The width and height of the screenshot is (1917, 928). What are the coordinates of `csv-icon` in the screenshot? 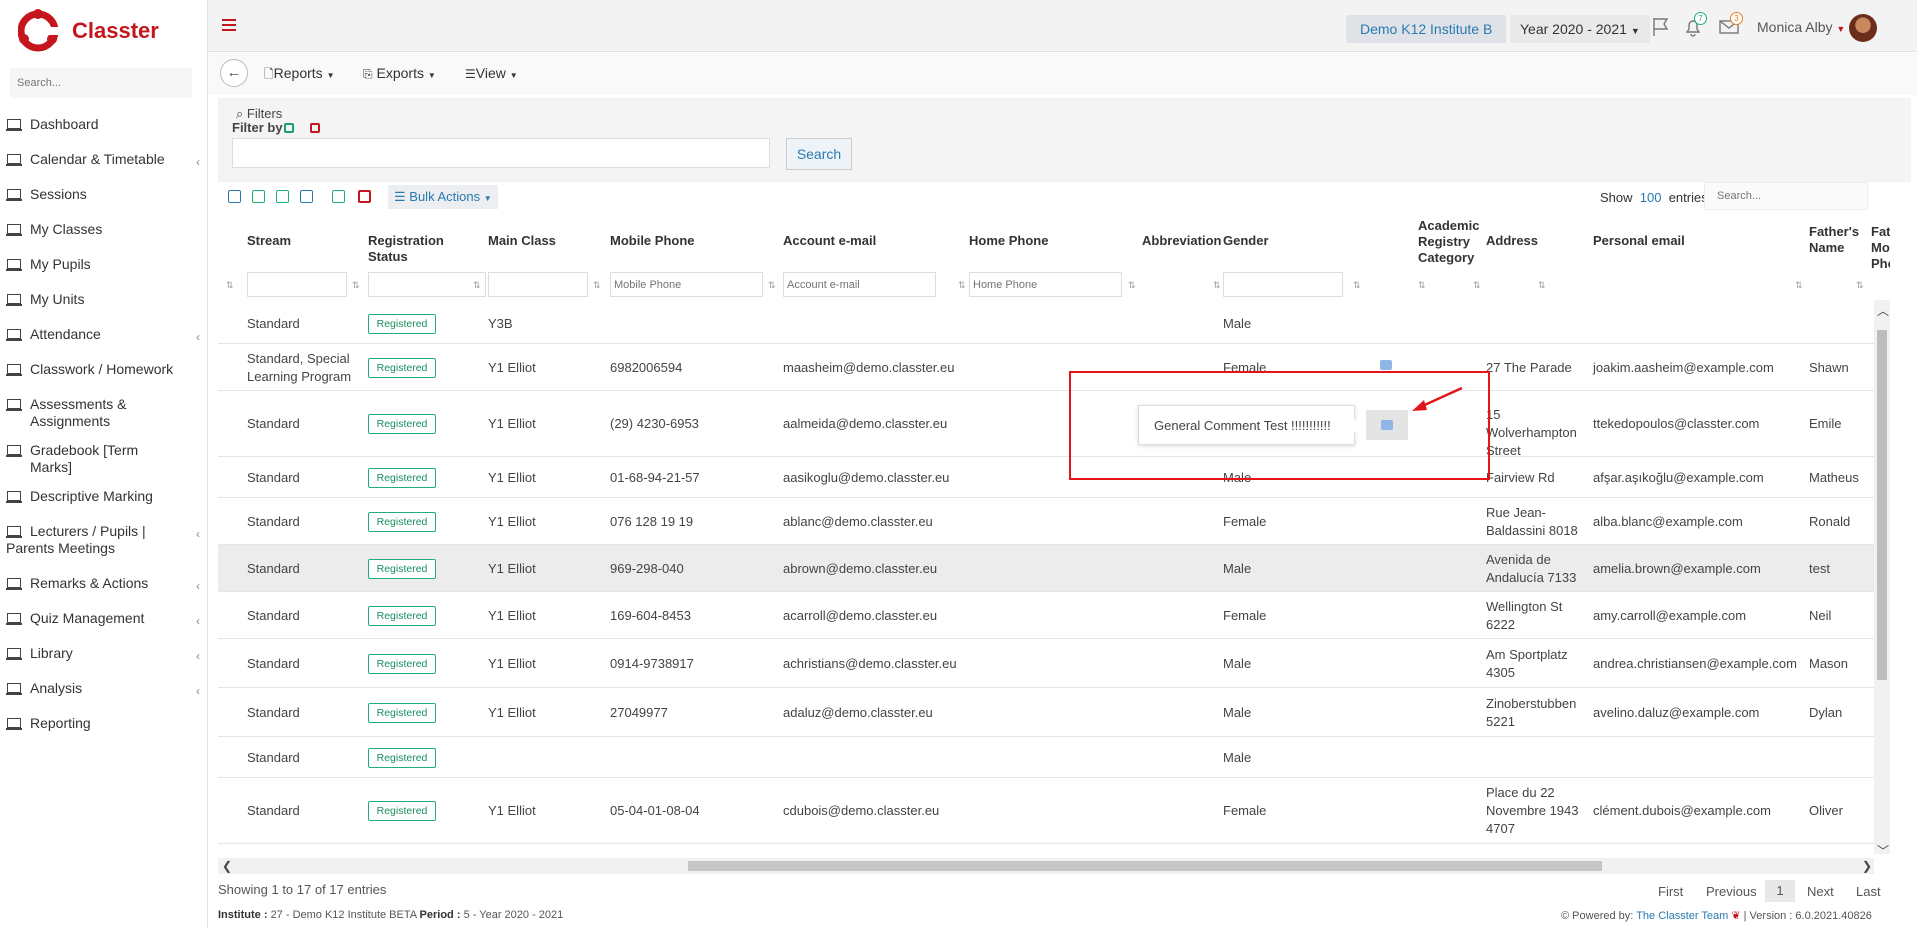 It's located at (282, 196).